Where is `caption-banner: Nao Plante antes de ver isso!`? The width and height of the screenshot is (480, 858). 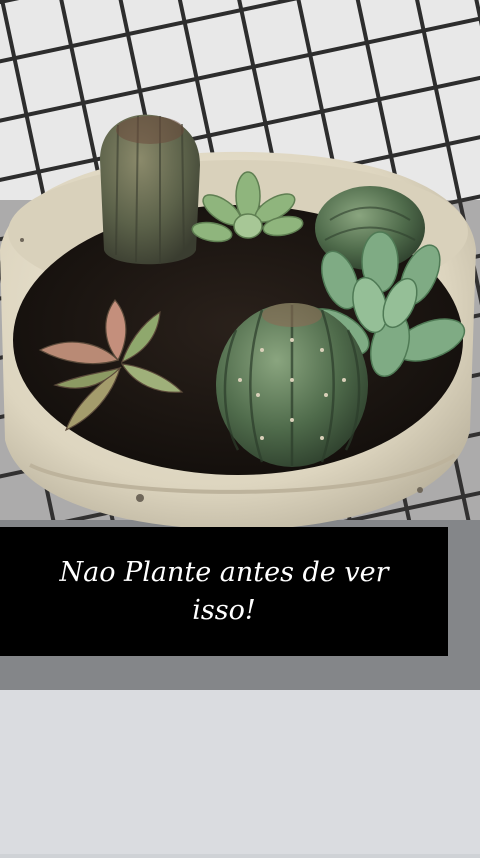
caption-banner: Nao Plante antes de ver isso! is located at coordinates (224, 591).